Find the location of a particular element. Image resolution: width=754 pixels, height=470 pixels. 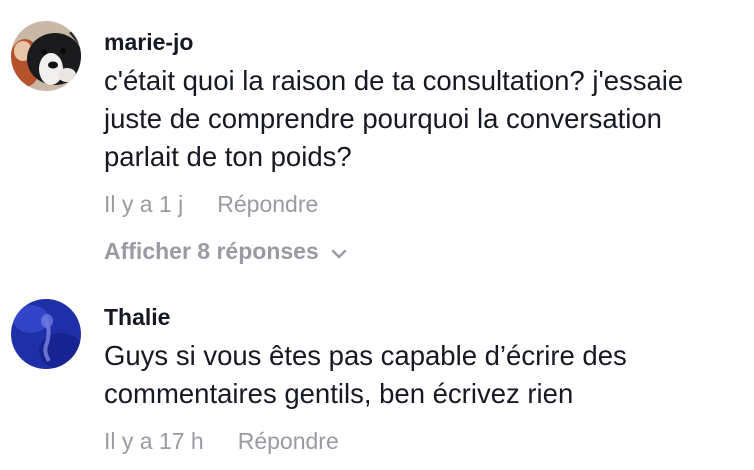

view-replies-button: Afficher 8 réponses is located at coordinates (225, 251).